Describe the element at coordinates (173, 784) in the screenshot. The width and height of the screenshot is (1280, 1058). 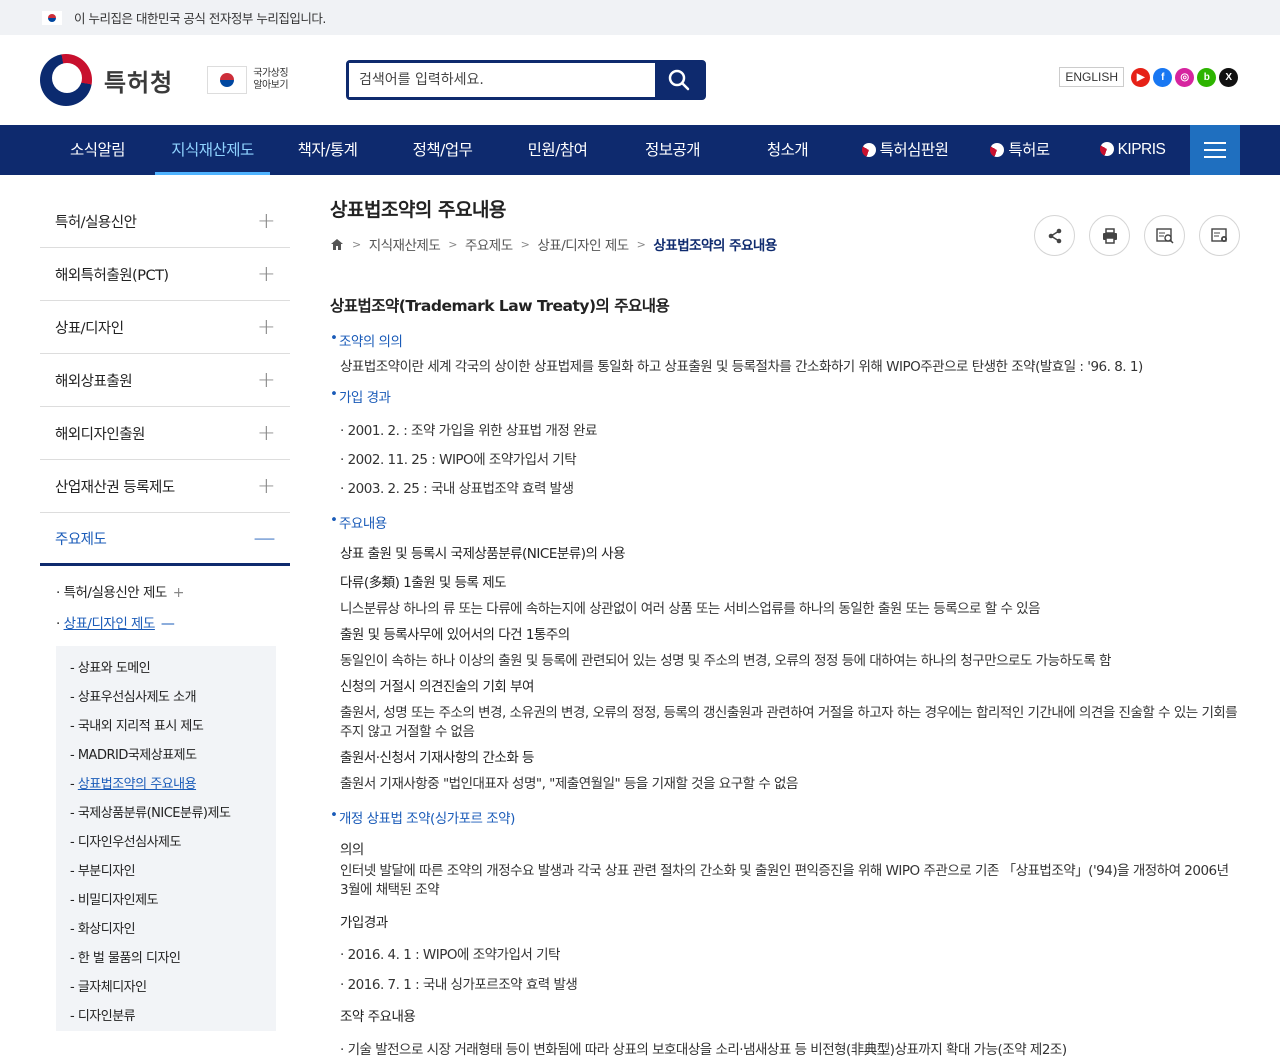
I see `lnb-third-item-active: - 상표법조약의 주요내용` at that location.